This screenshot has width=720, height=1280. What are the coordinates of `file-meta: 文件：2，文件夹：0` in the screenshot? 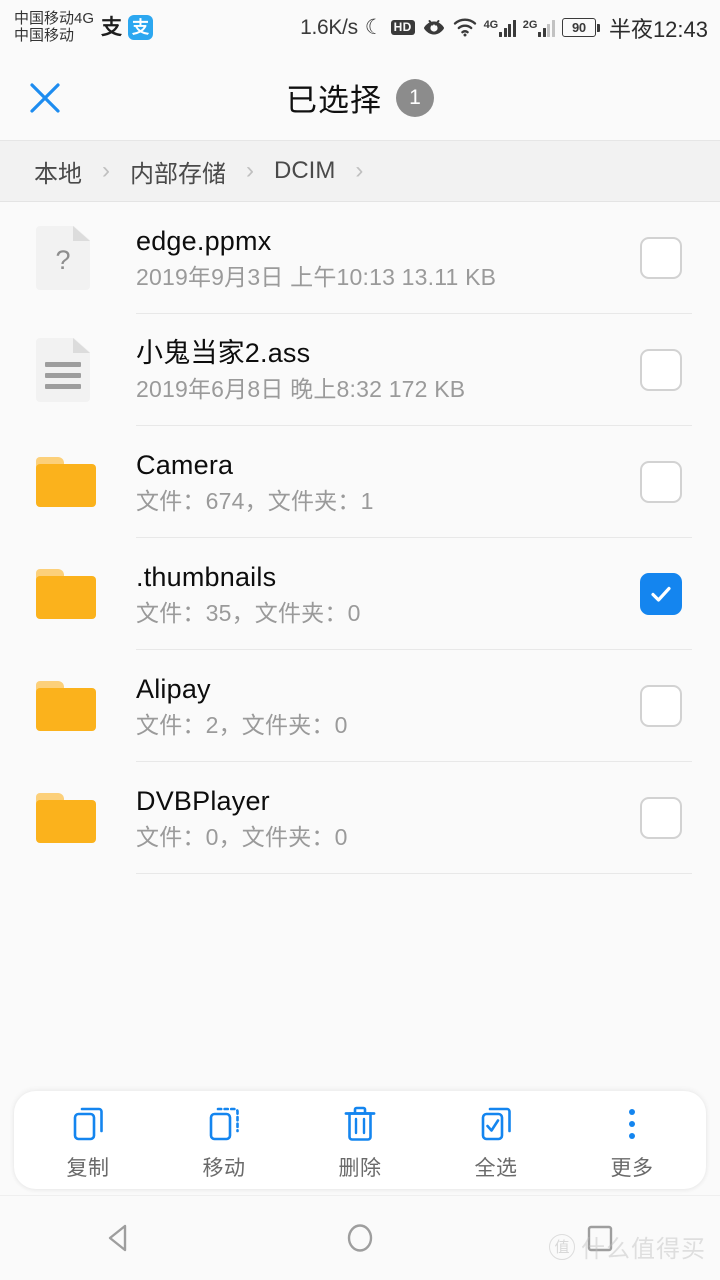 It's located at (242, 724).